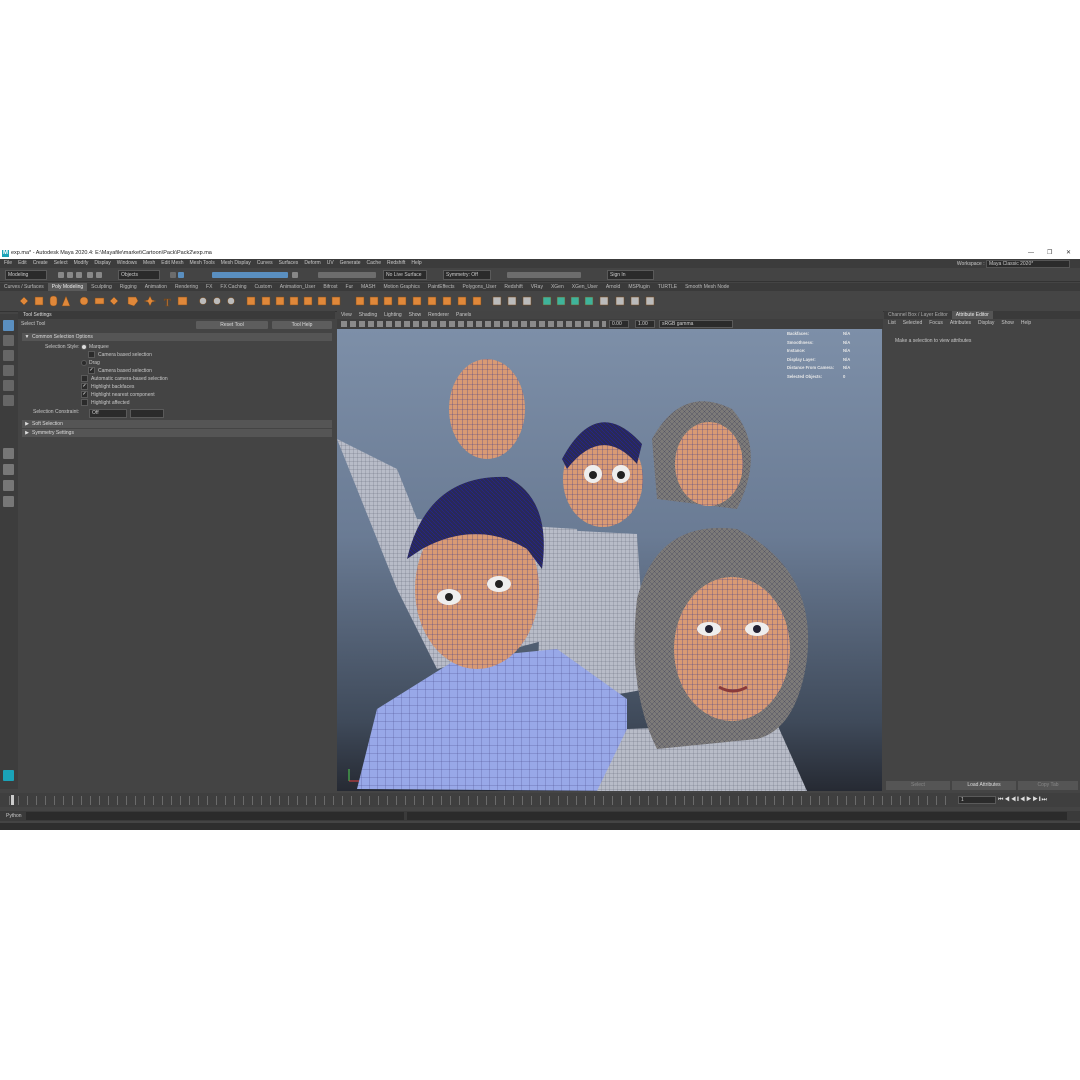 The image size is (1080, 1080). What do you see at coordinates (977, 800) in the screenshot?
I see `current-frame-field: 1` at bounding box center [977, 800].